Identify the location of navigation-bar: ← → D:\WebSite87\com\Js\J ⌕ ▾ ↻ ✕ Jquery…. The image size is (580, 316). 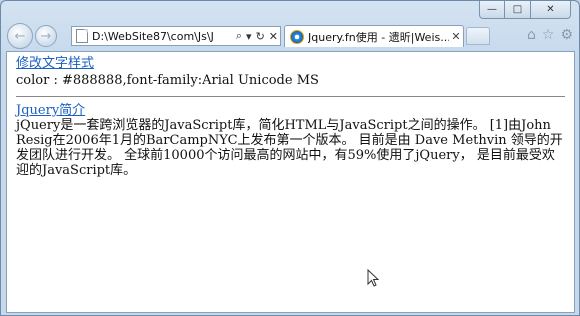
(290, 36).